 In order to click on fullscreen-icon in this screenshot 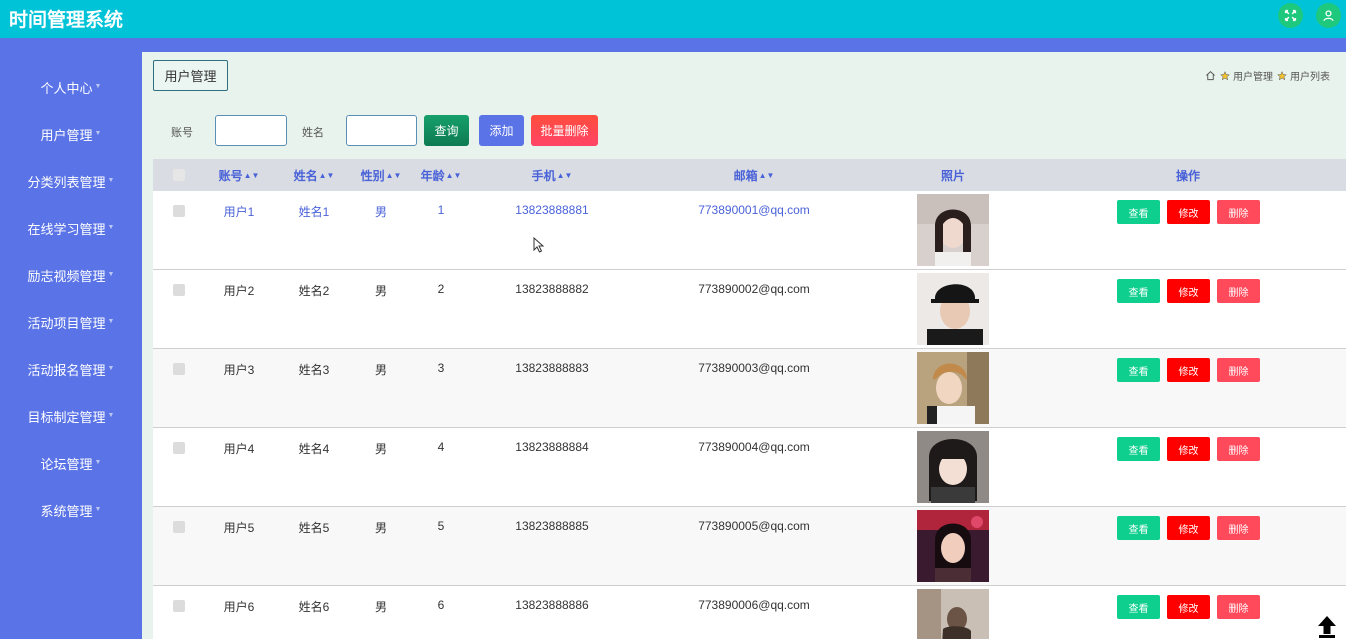, I will do `click(1290, 15)`.